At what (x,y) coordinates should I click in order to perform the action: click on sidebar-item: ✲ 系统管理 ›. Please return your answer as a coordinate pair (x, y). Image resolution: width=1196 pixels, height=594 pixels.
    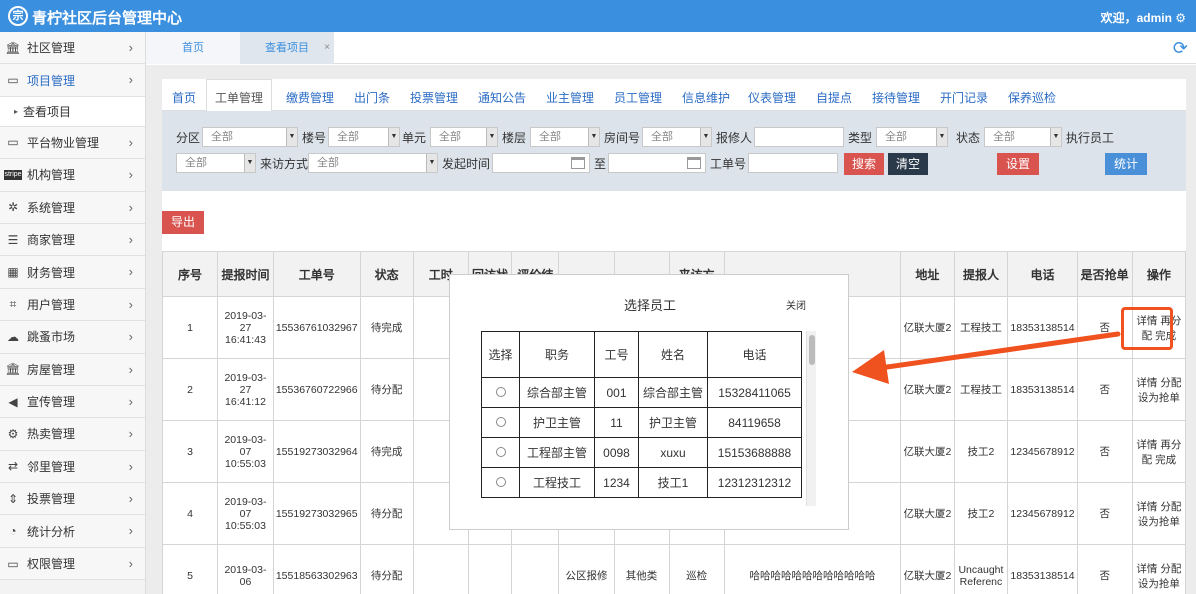
    Looking at the image, I should click on (72, 207).